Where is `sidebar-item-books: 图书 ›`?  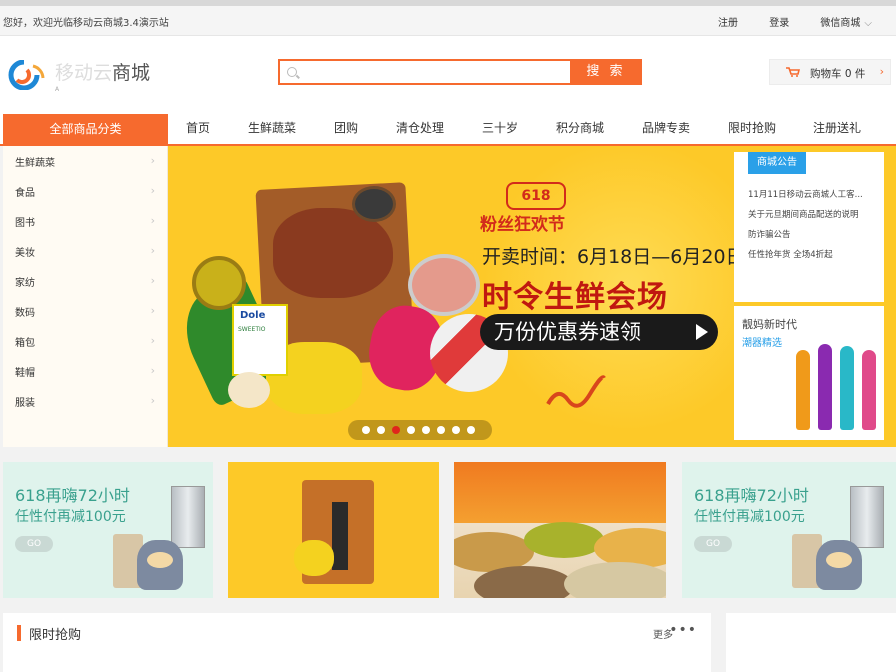
sidebar-item-books: 图书 › is located at coordinates (85, 221).